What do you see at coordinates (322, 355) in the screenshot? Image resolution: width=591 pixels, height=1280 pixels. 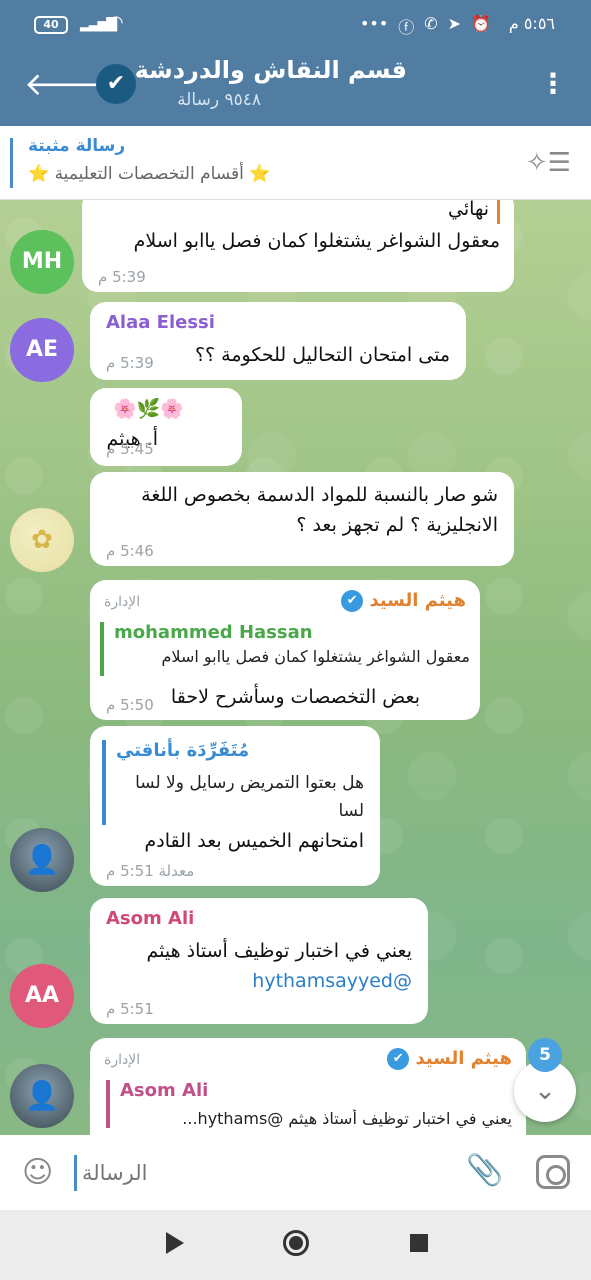 I see `message-text: متى امتحان التحاليل للحكومة ؟؟` at bounding box center [322, 355].